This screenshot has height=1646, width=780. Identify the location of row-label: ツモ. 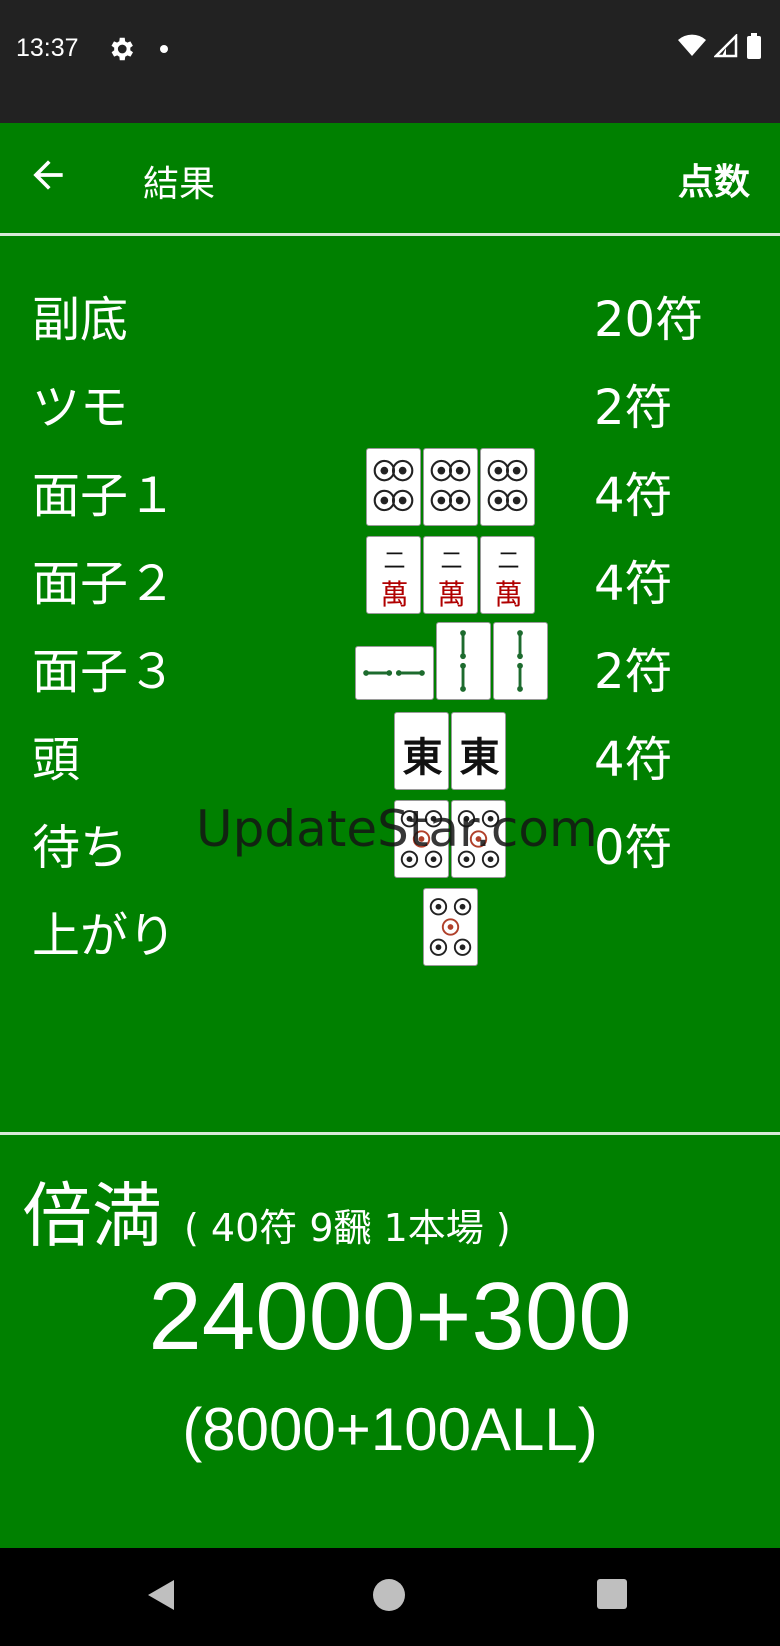
(80, 408).